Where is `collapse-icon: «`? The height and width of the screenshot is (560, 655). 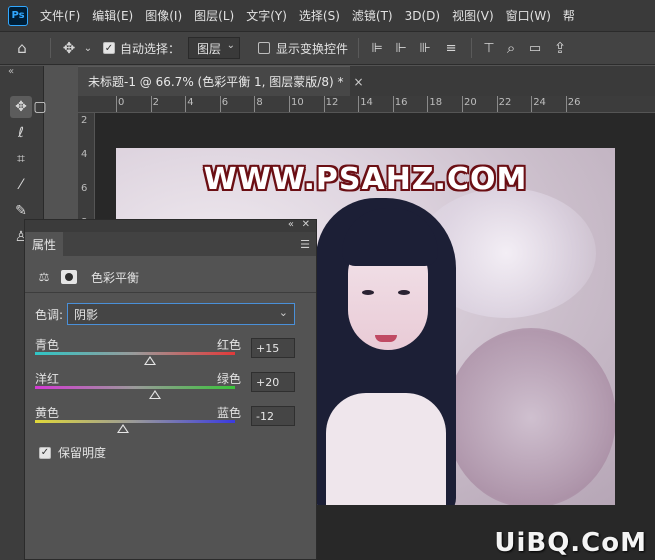 collapse-icon: « is located at coordinates (11, 71).